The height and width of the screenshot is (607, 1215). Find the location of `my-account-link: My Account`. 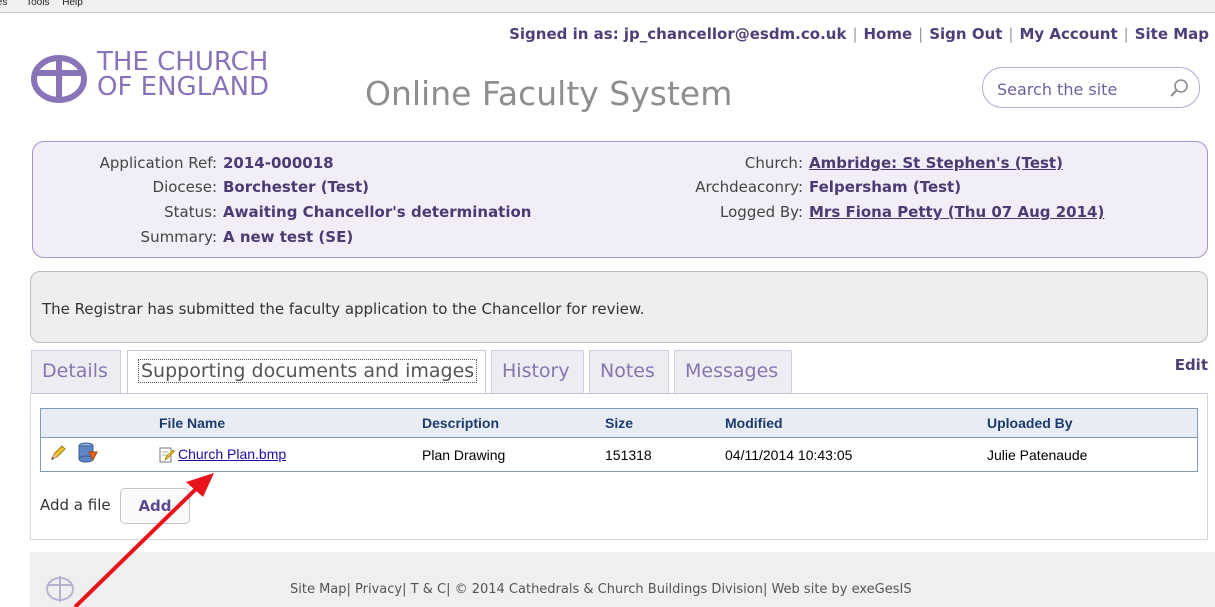

my-account-link: My Account is located at coordinates (1068, 34).